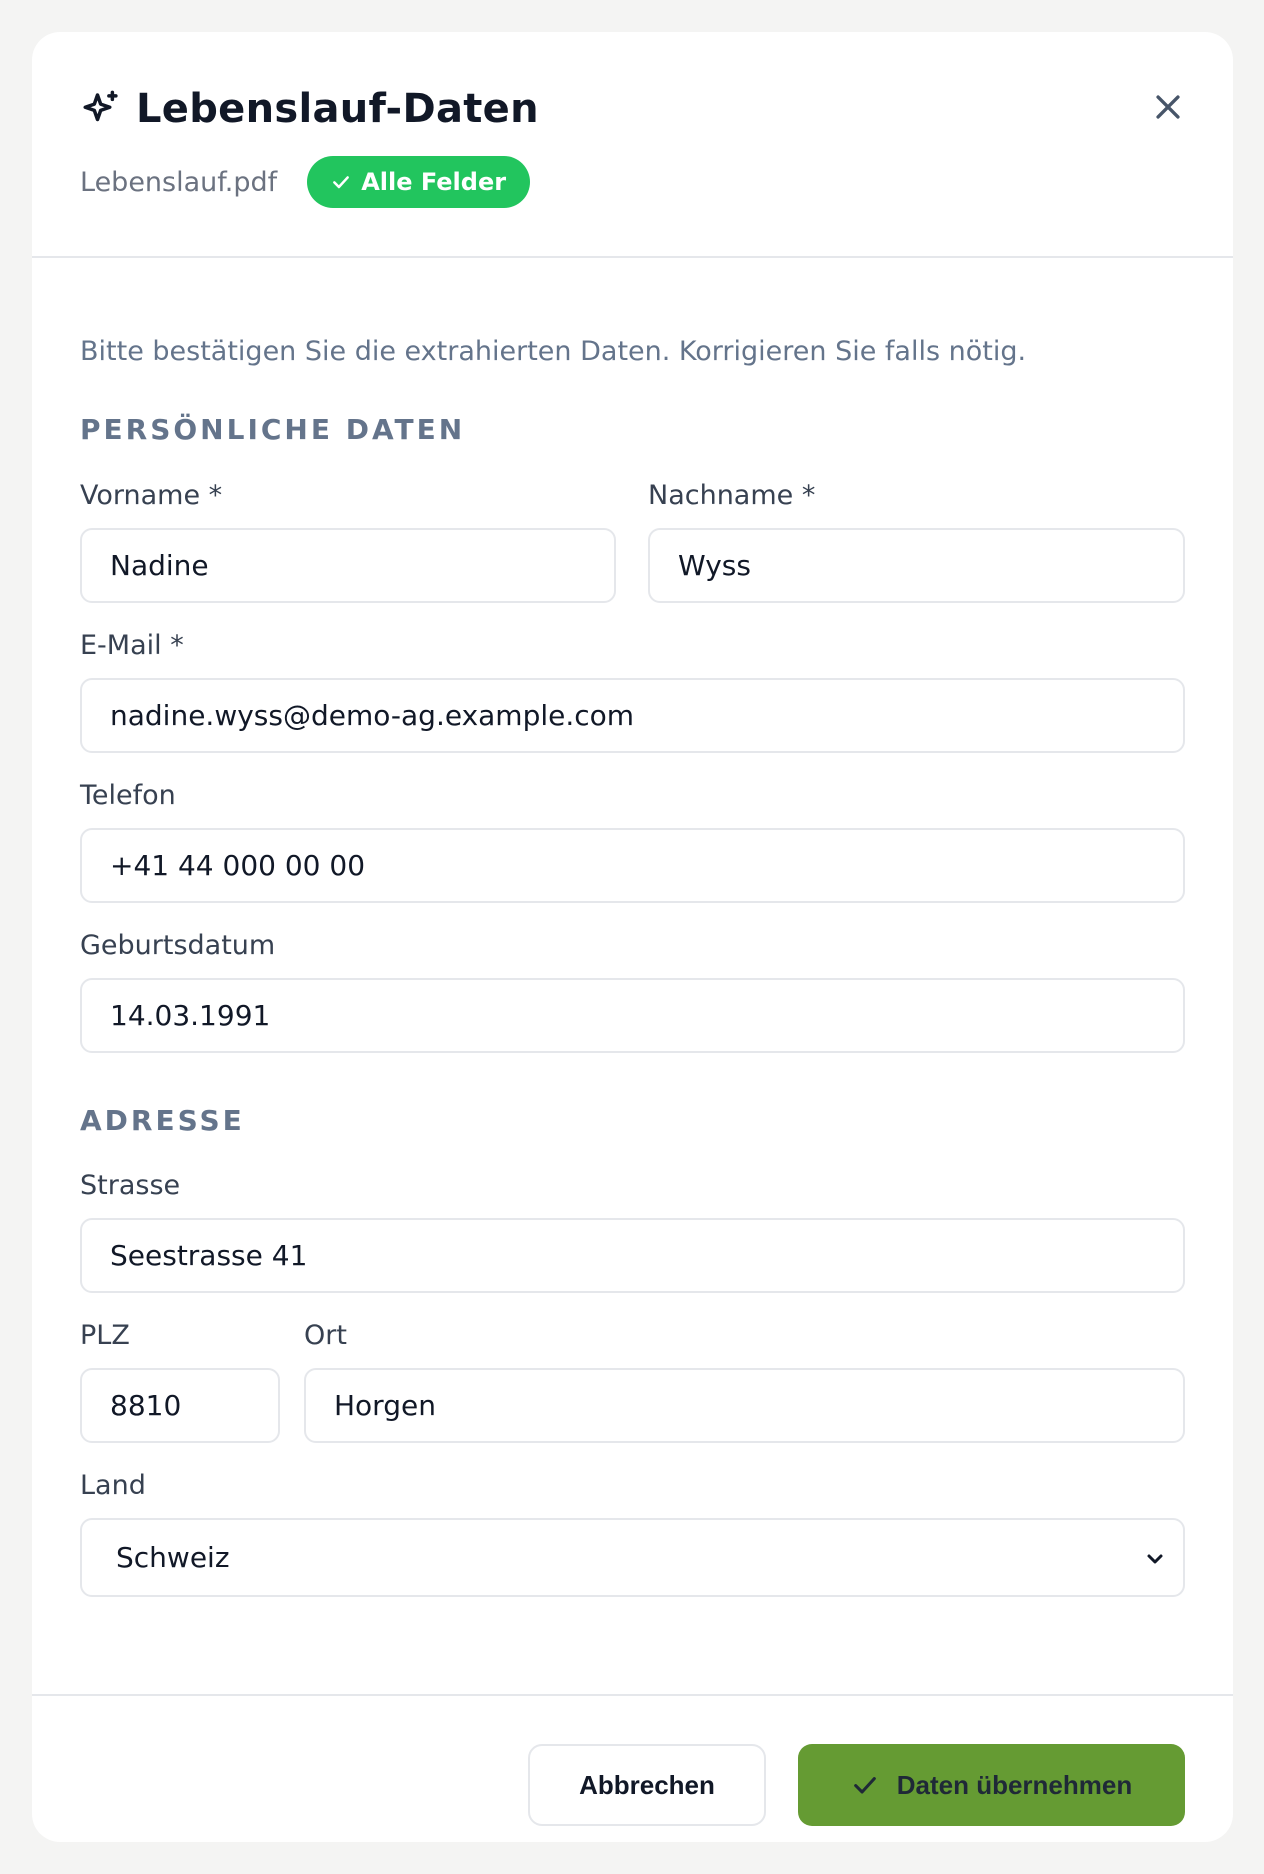 This screenshot has width=1264, height=1874. I want to click on lastname-label: Nachname *, so click(732, 495).